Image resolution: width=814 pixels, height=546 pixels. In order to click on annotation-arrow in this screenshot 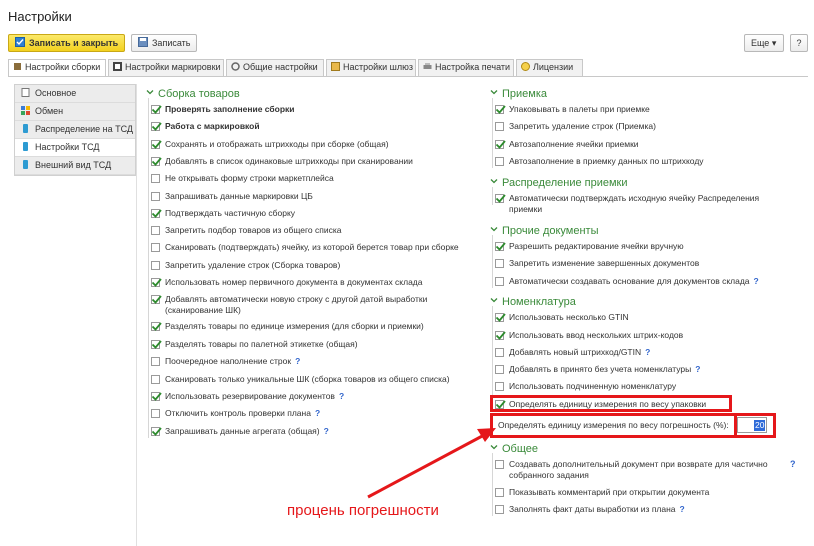, I will do `click(431, 463)`.